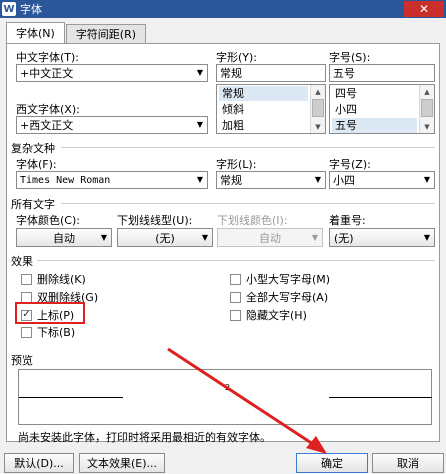 The image size is (446, 474). I want to click on arrow-shaft, so click(243, 398).